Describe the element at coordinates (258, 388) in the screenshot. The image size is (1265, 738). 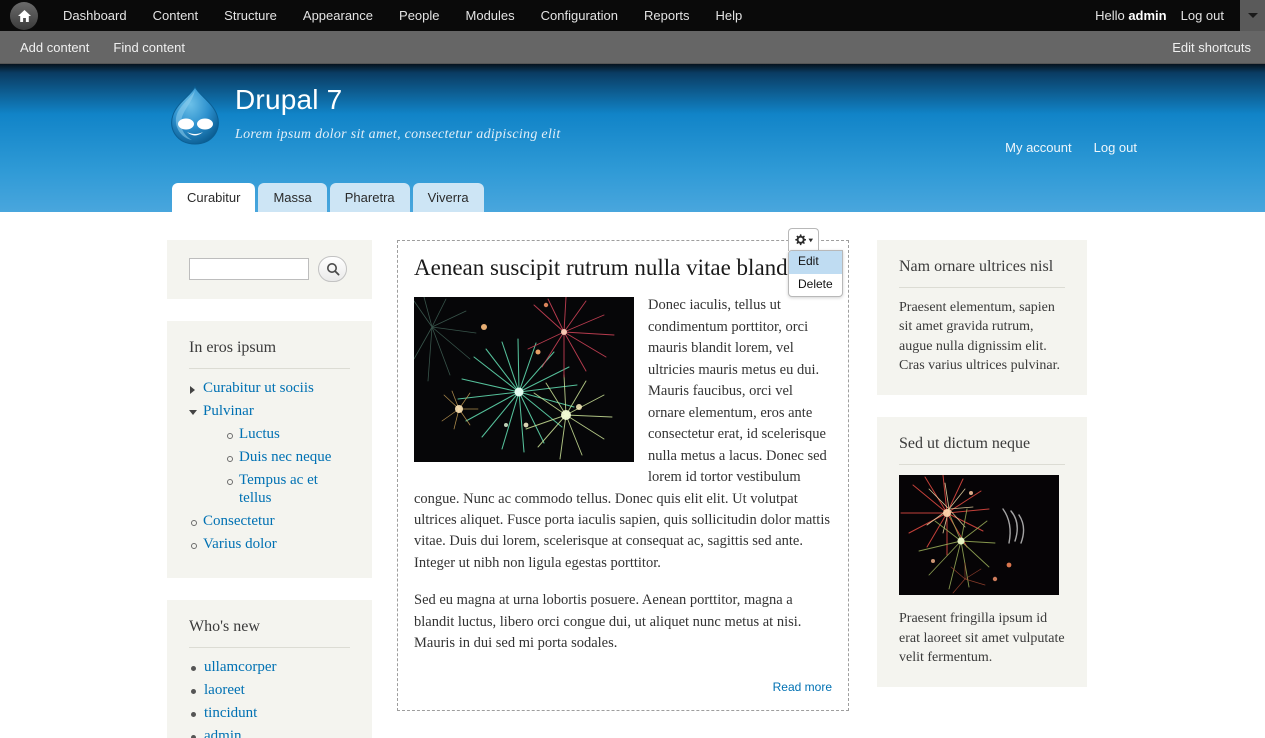
I see `menu-item-label: Curabitur ut sociis` at that location.